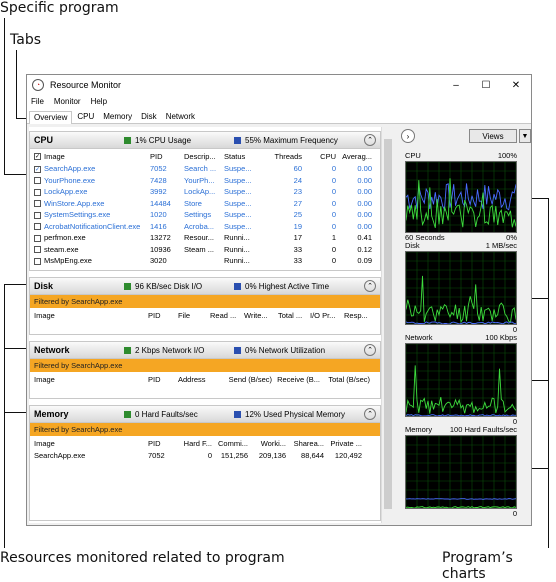 This screenshot has height=582, width=556. What do you see at coordinates (244, 156) in the screenshot?
I see `col-status: Status` at bounding box center [244, 156].